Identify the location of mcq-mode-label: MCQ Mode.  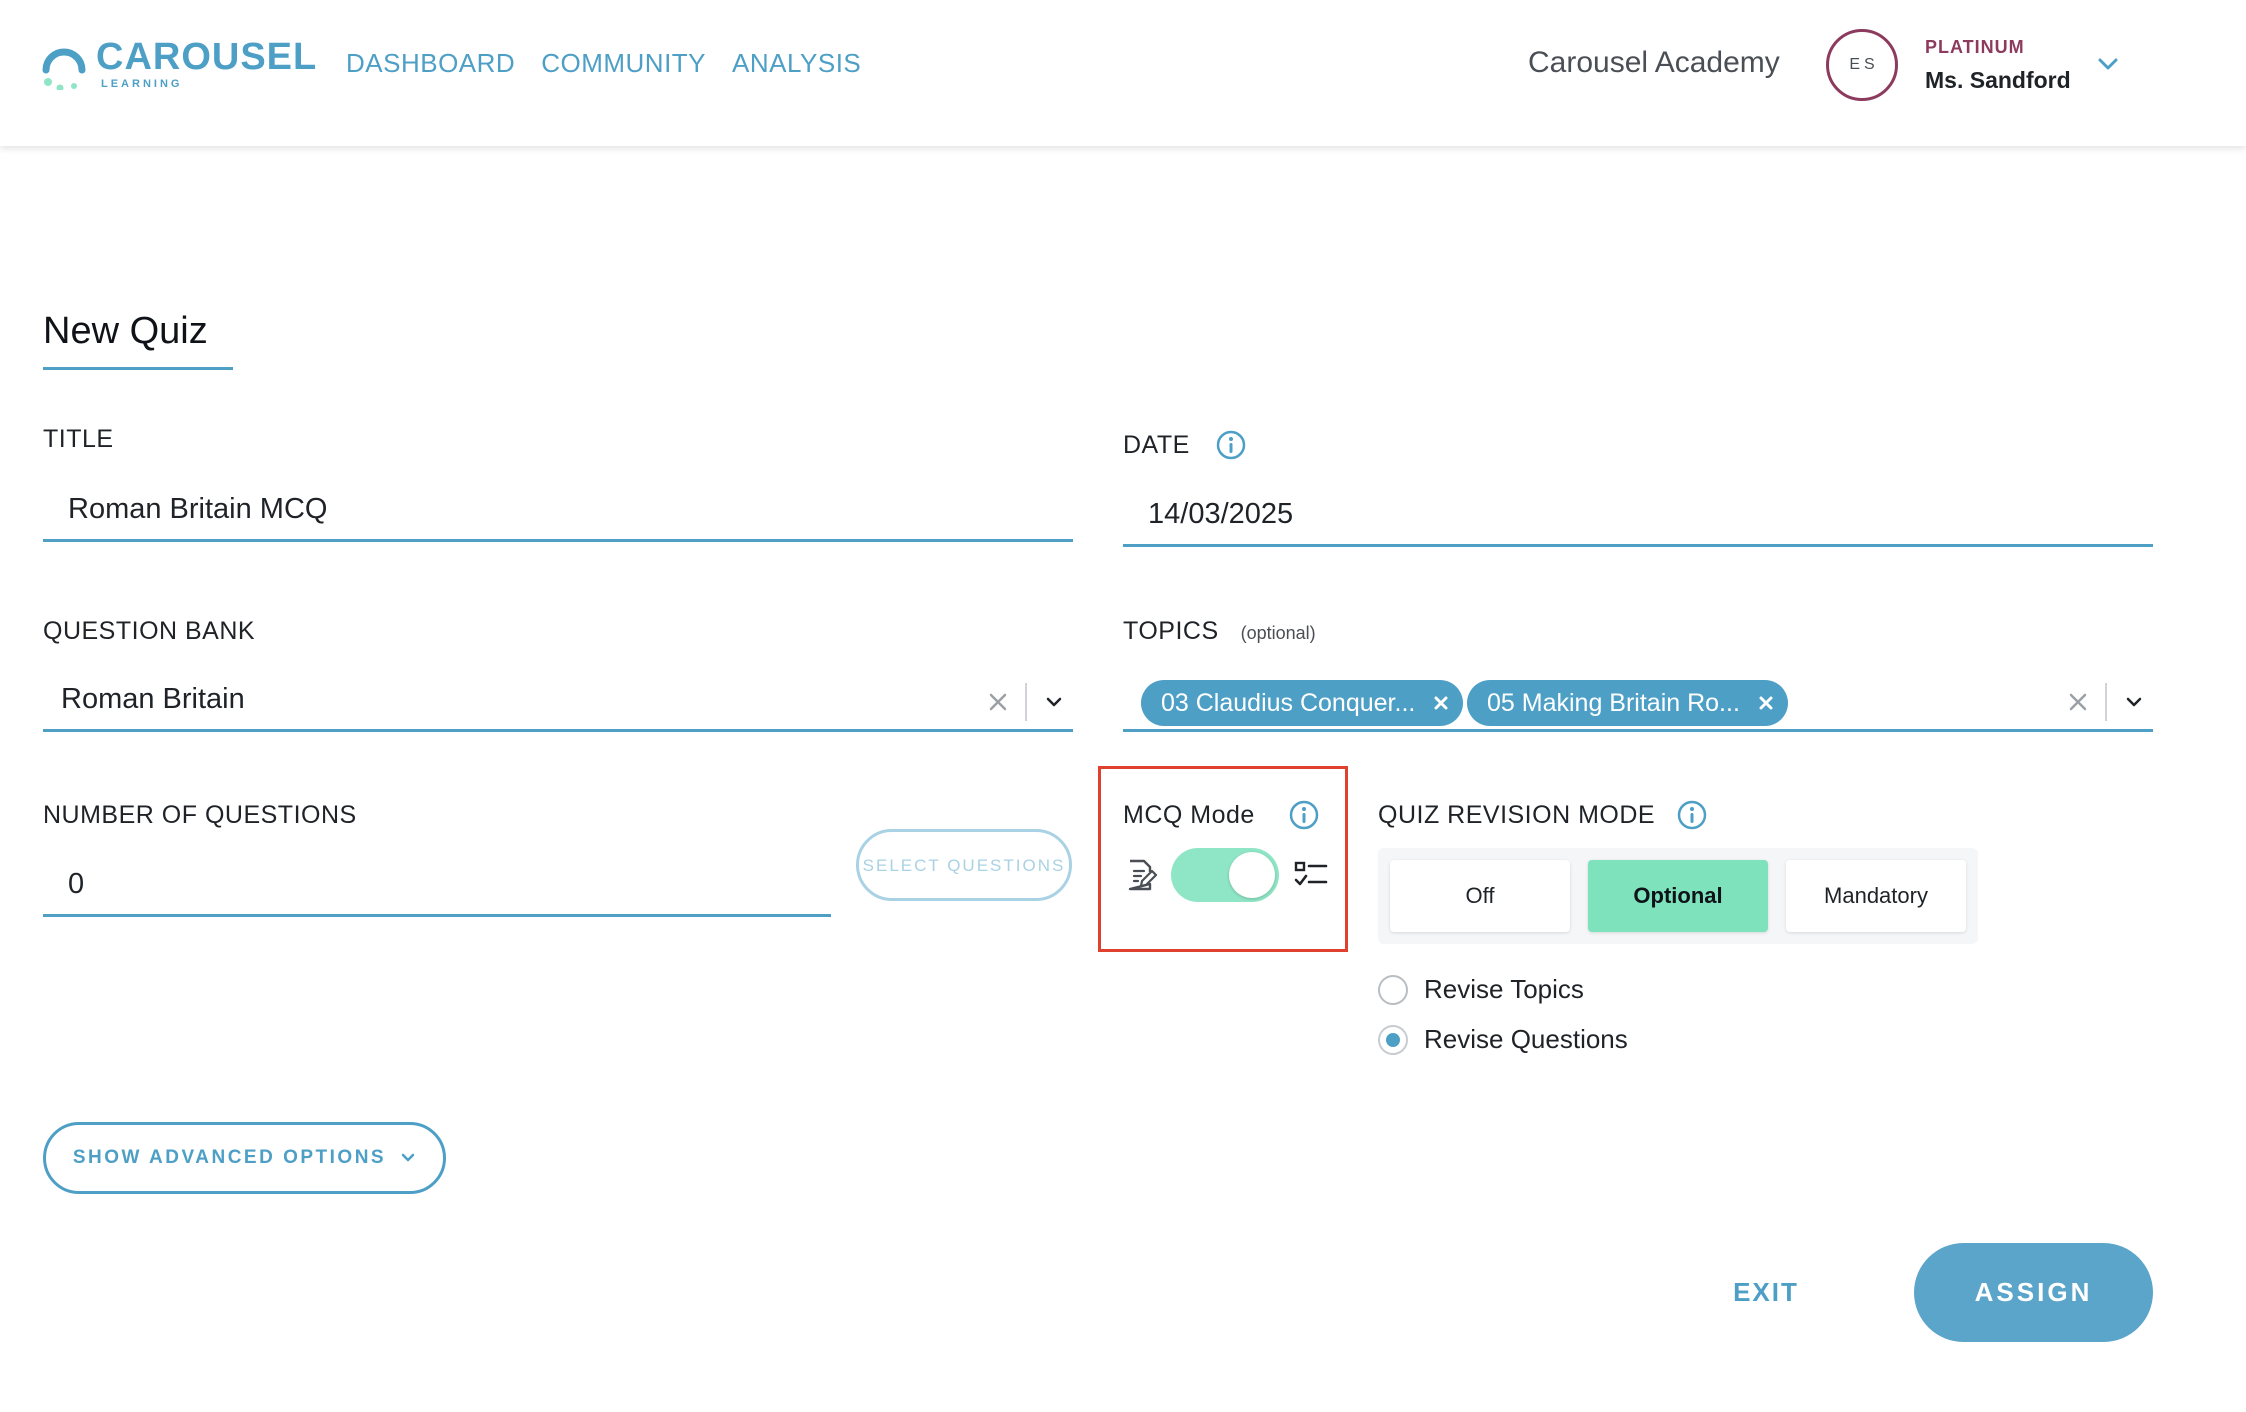
(1189, 815).